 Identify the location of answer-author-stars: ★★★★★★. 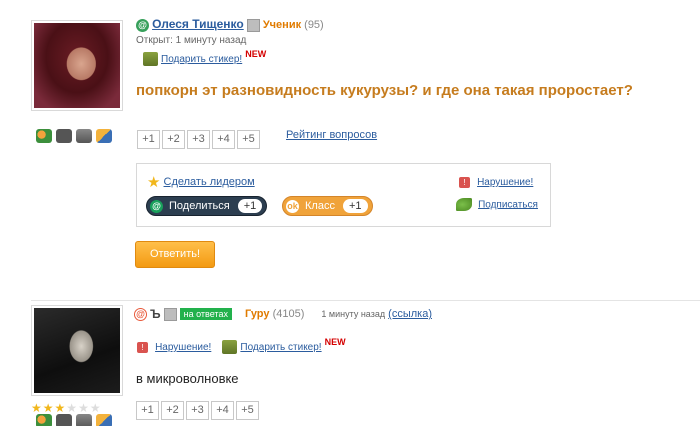
(66, 408).